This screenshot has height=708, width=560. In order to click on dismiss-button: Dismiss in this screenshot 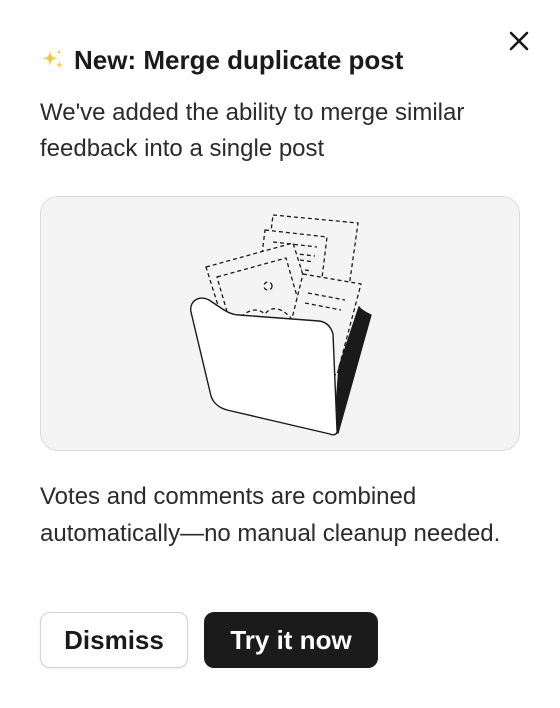, I will do `click(114, 640)`.